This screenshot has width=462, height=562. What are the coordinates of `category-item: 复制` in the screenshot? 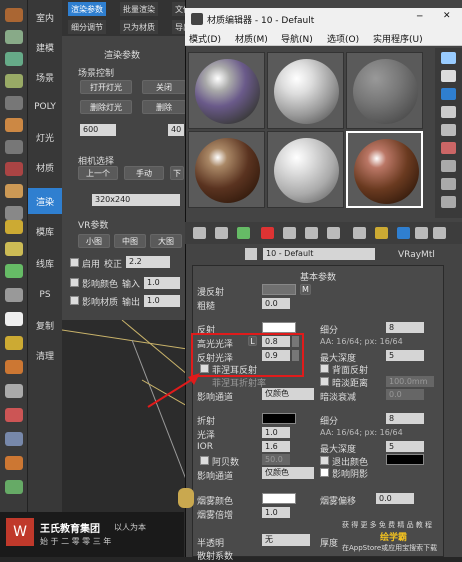 It's located at (45, 325).